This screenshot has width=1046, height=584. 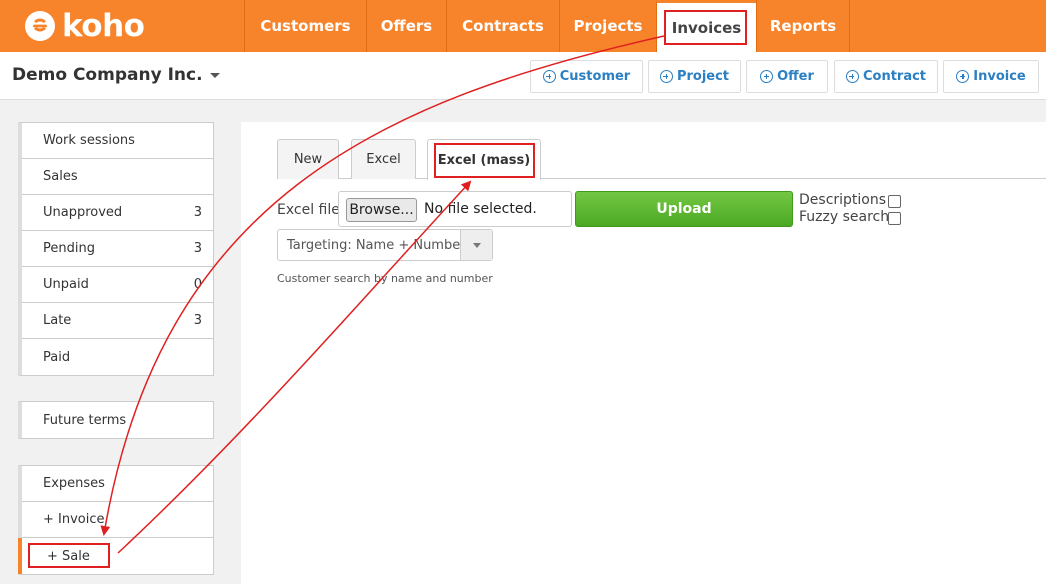 What do you see at coordinates (74, 519) in the screenshot?
I see `sidebar-item-label: + Invoice` at bounding box center [74, 519].